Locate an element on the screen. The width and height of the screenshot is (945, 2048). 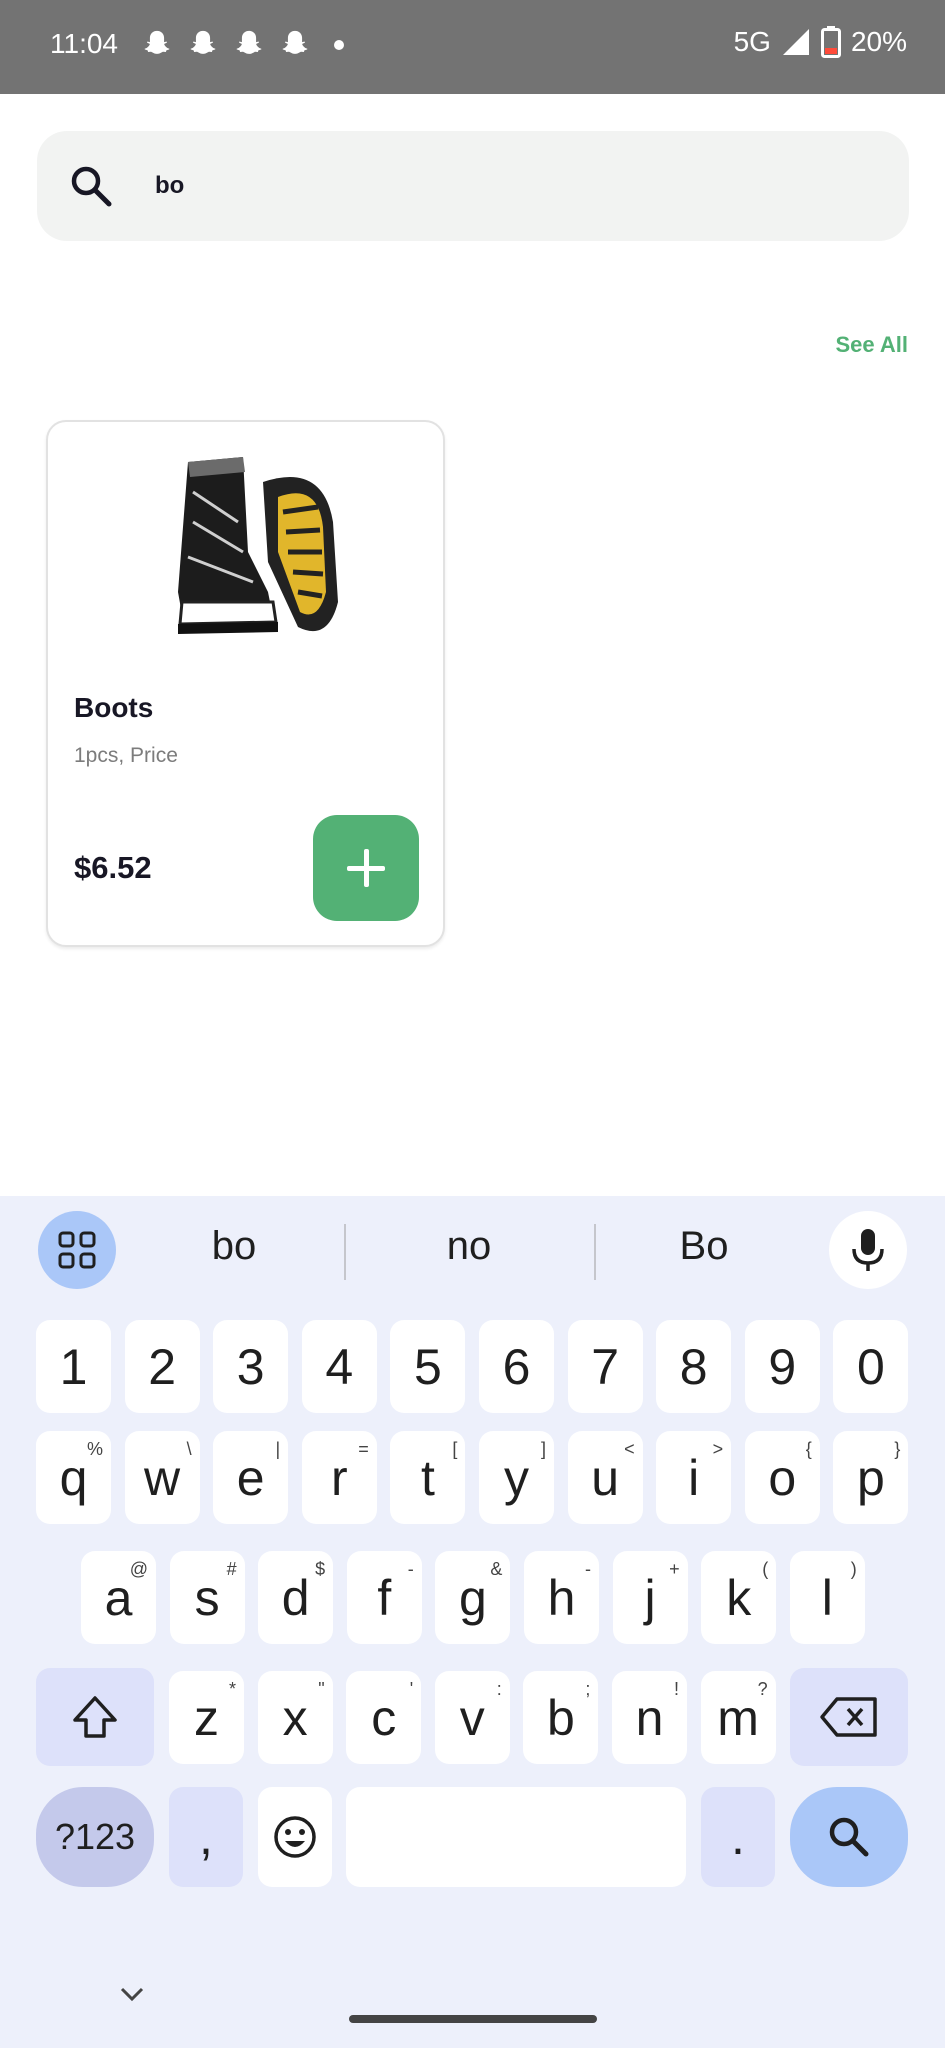
key-secondary-label: } is located at coordinates (897, 1449).